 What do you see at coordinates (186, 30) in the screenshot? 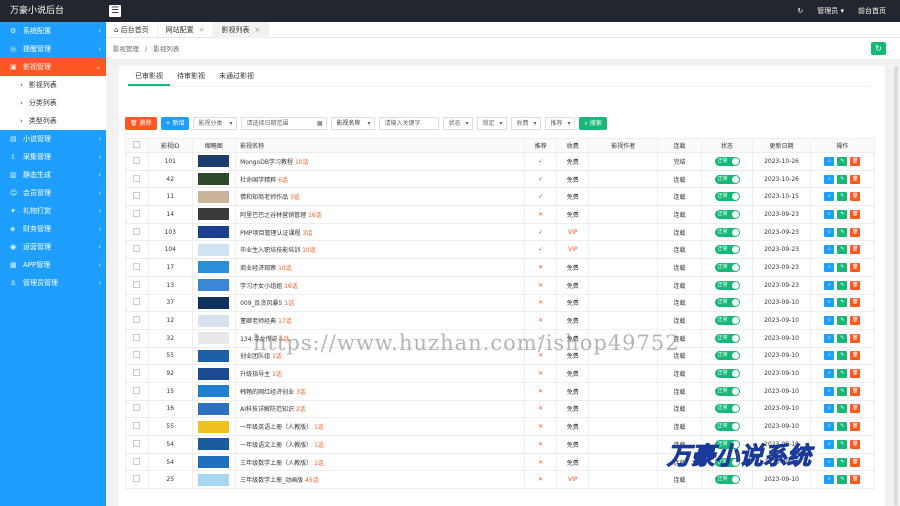
I see `tab-site-config: 网站配置 ×` at bounding box center [186, 30].